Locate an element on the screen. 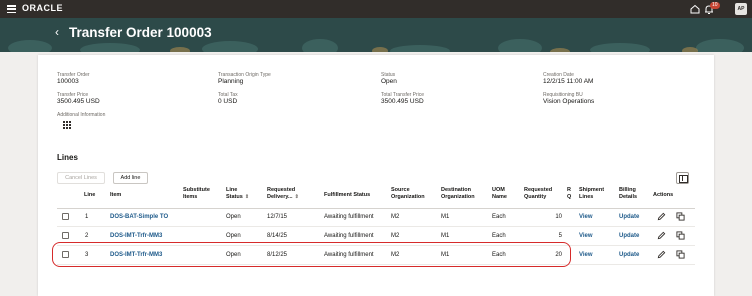 Image resolution: width=752 pixels, height=296 pixels. cell-line: 1 is located at coordinates (87, 217).